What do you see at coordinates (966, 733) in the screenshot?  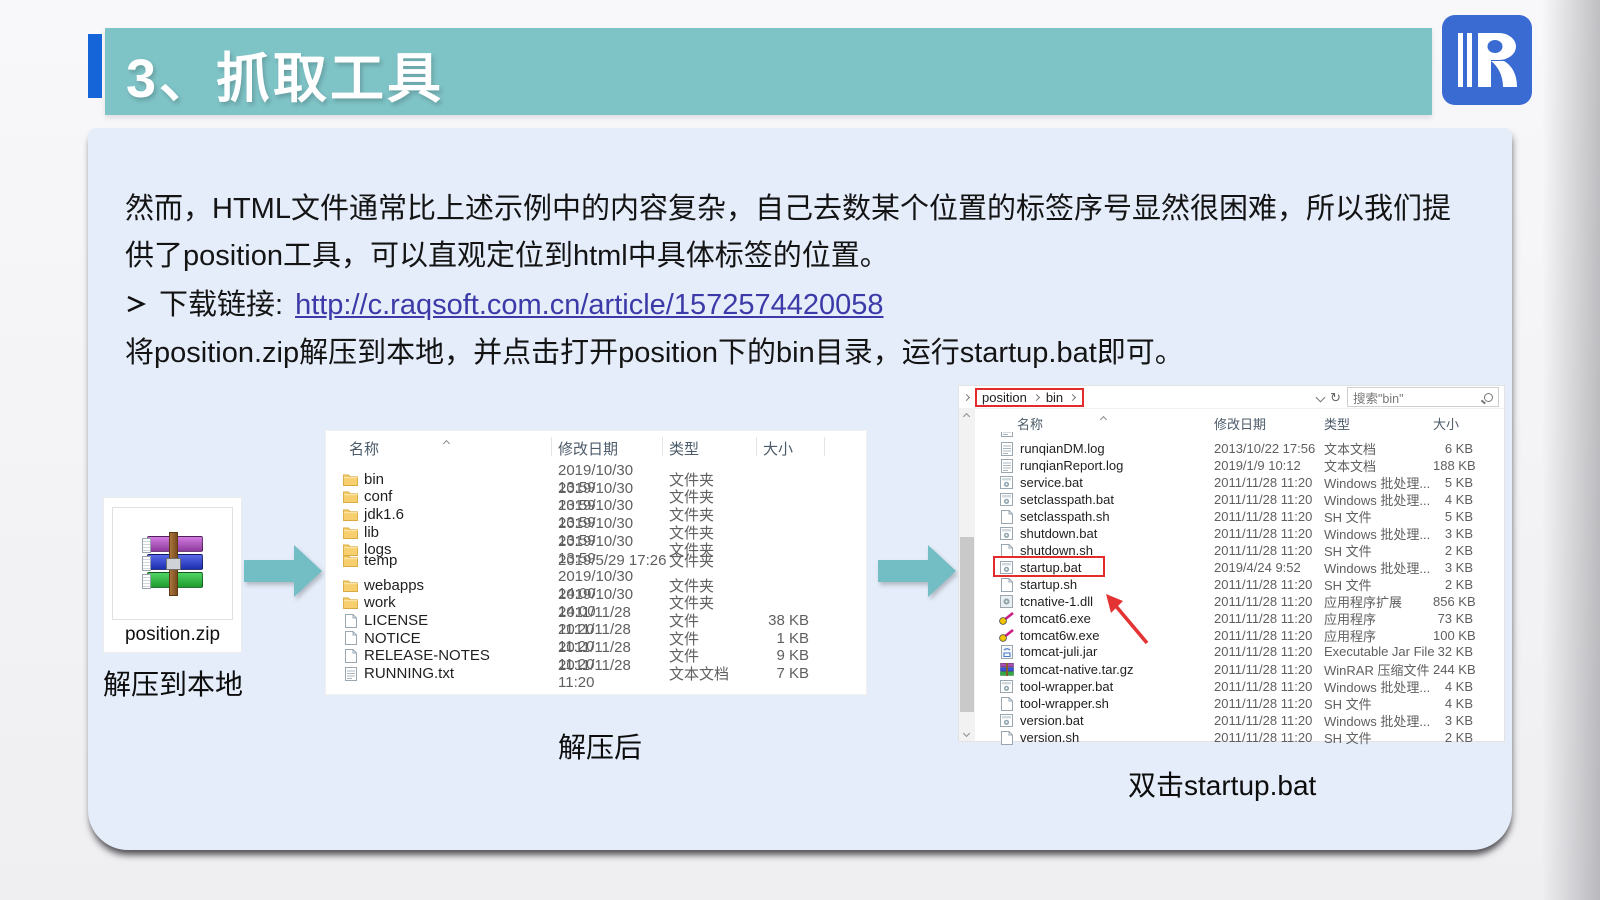 I see `scroll-down-icon` at bounding box center [966, 733].